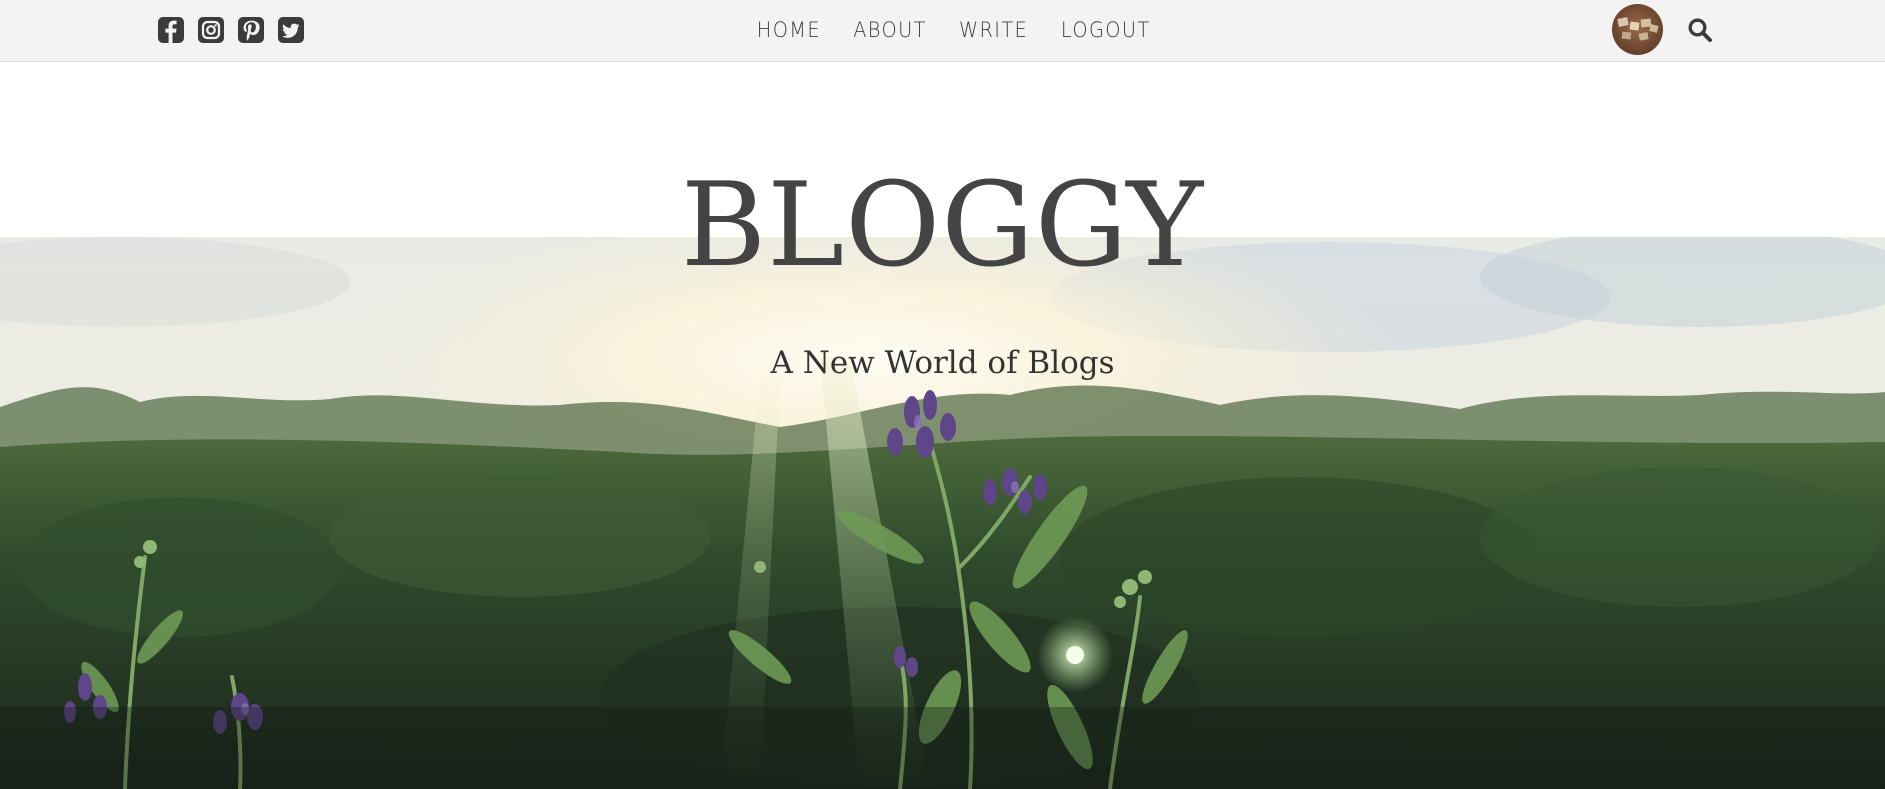 The image size is (1885, 789). Describe the element at coordinates (1106, 30) in the screenshot. I see `nav-logout: LOGOUT` at that location.